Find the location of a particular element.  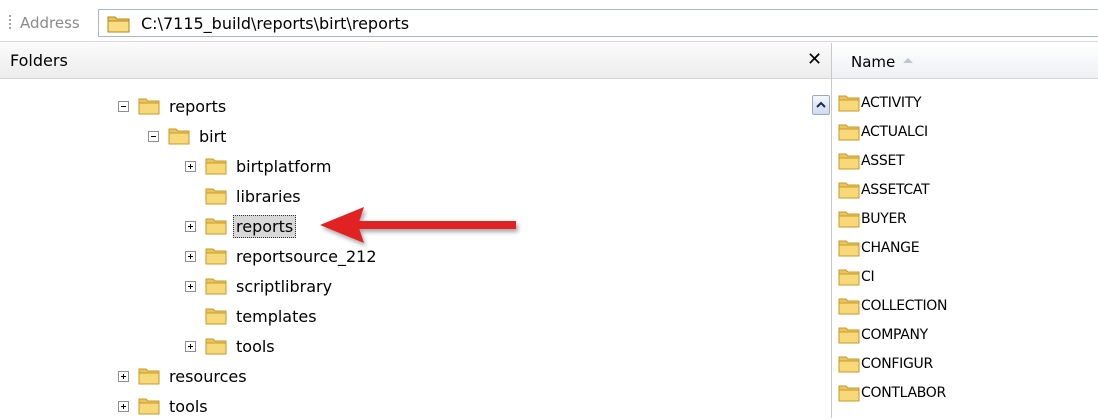

file-item-label: ACTIVITY is located at coordinates (891, 103).